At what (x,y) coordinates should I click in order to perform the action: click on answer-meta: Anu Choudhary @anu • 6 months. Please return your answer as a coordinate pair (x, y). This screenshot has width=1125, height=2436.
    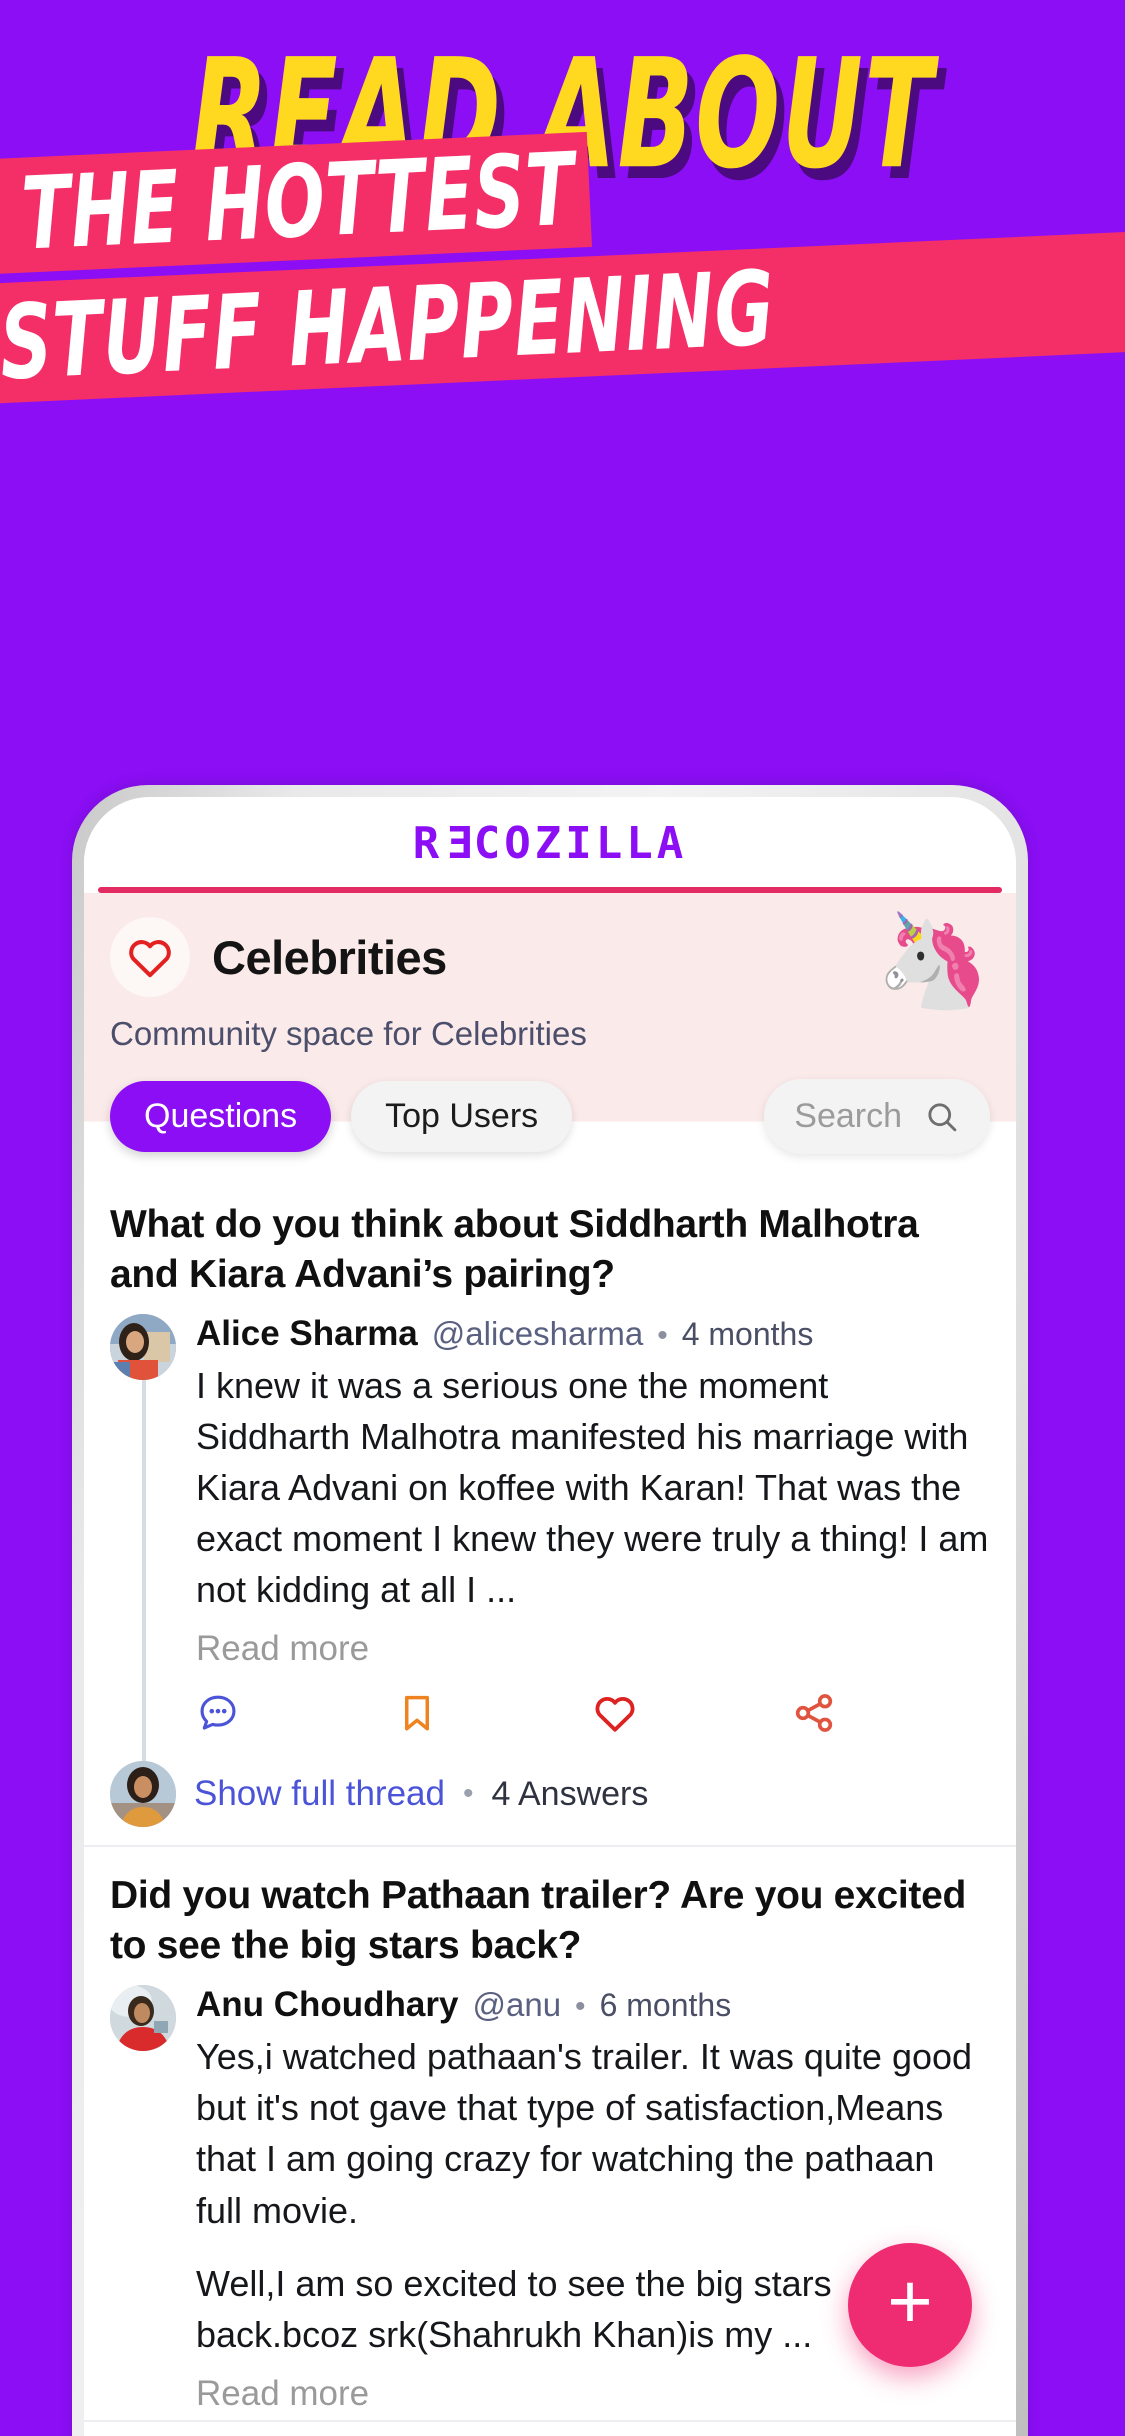
    Looking at the image, I should click on (593, 2005).